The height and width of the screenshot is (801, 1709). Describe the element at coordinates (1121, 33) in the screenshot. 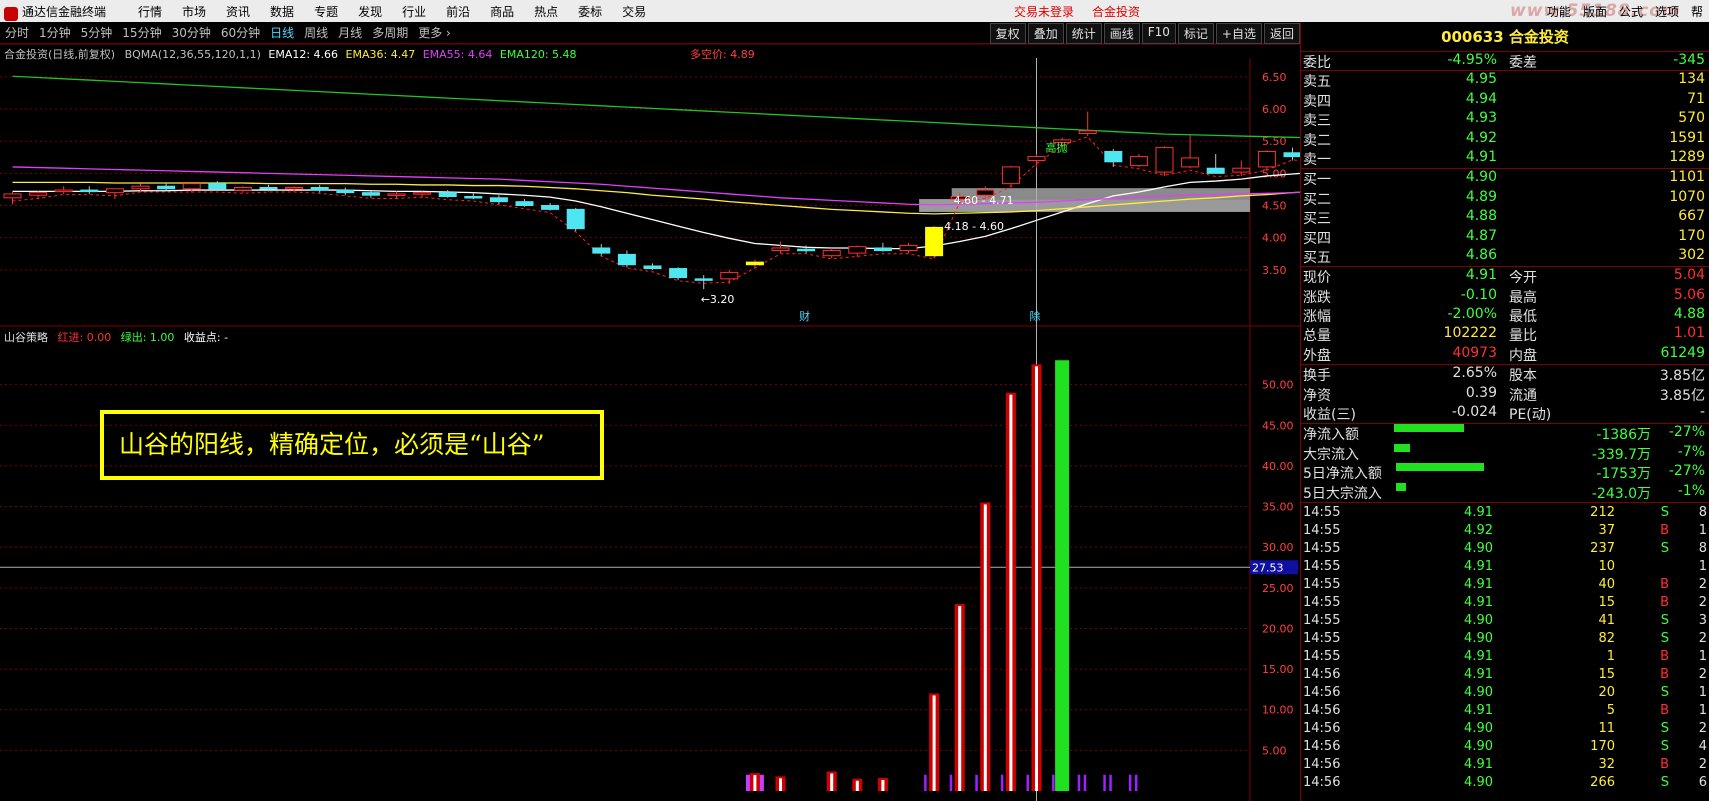

I see `toolbar-button-3: 画线` at that location.